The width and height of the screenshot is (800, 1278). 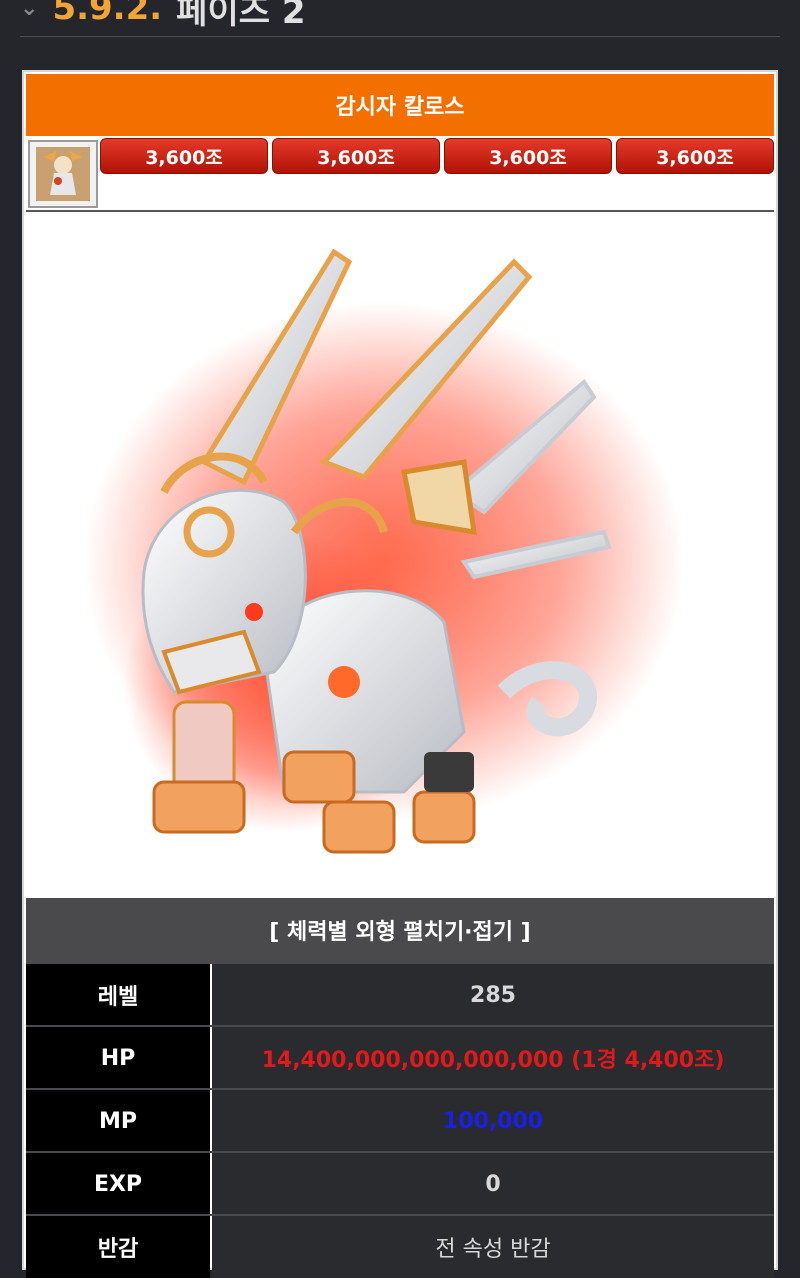 What do you see at coordinates (63, 174) in the screenshot?
I see `kalos-thumbnail-icon` at bounding box center [63, 174].